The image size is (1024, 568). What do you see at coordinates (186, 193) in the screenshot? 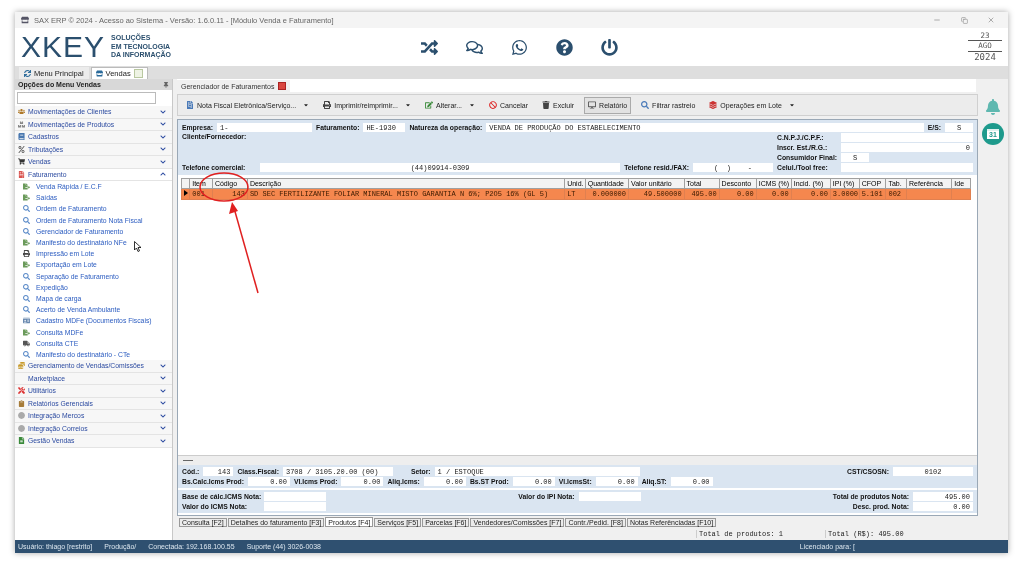
I see `row-pointer-icon` at bounding box center [186, 193].